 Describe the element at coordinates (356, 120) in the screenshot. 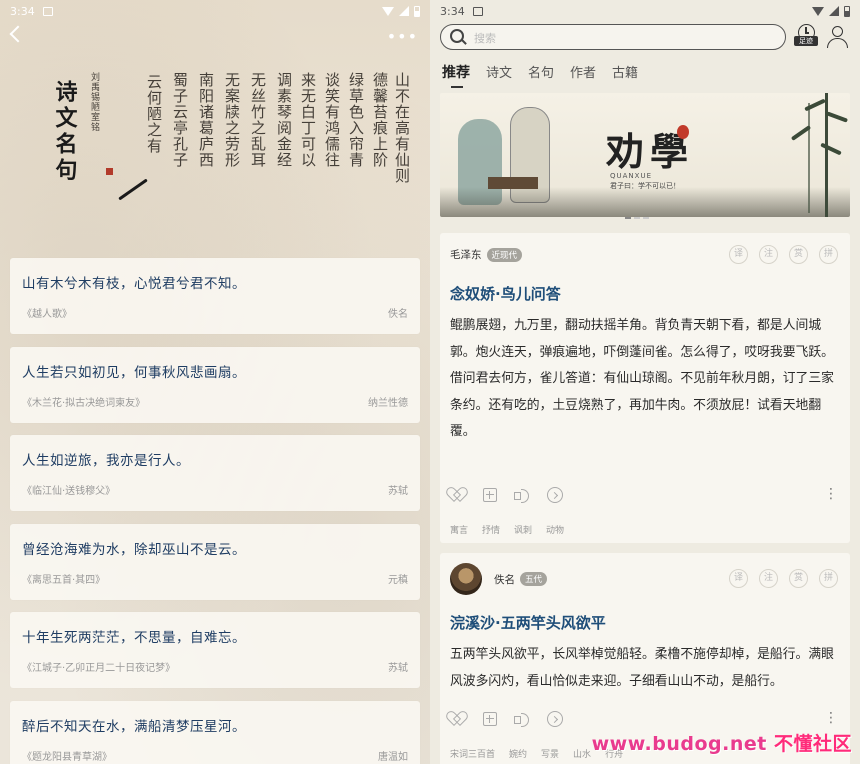

I see `calligraphy-column: 绿草色入帘青` at that location.